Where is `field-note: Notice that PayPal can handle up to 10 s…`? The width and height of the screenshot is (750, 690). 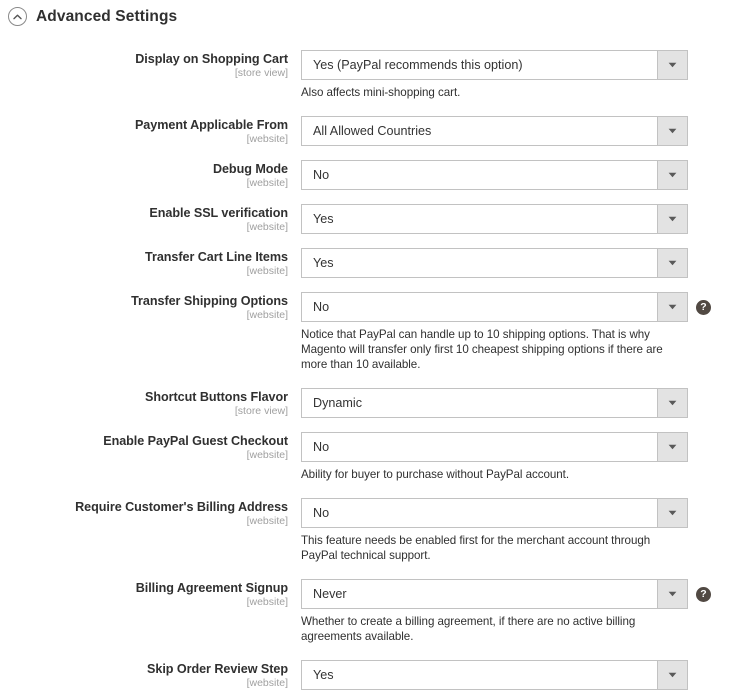 field-note: Notice that PayPal can handle up to 10 s… is located at coordinates (482, 349).